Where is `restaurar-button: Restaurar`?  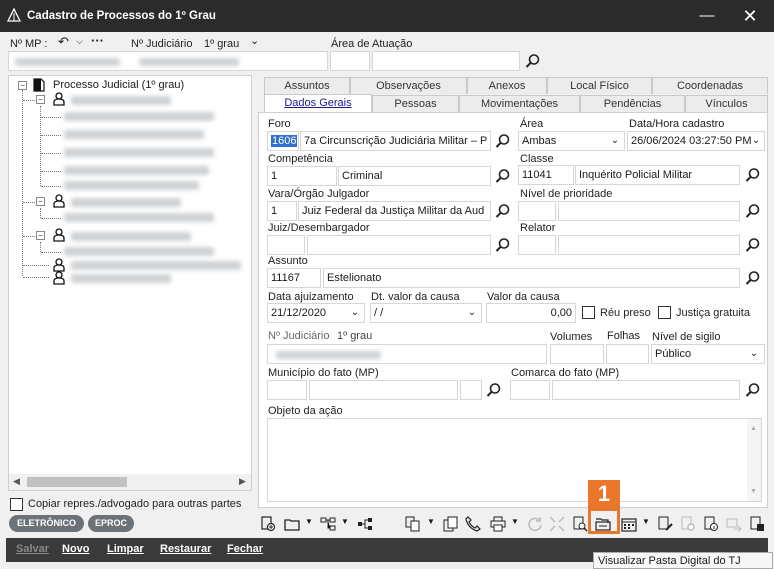 restaurar-button: Restaurar is located at coordinates (185, 549).